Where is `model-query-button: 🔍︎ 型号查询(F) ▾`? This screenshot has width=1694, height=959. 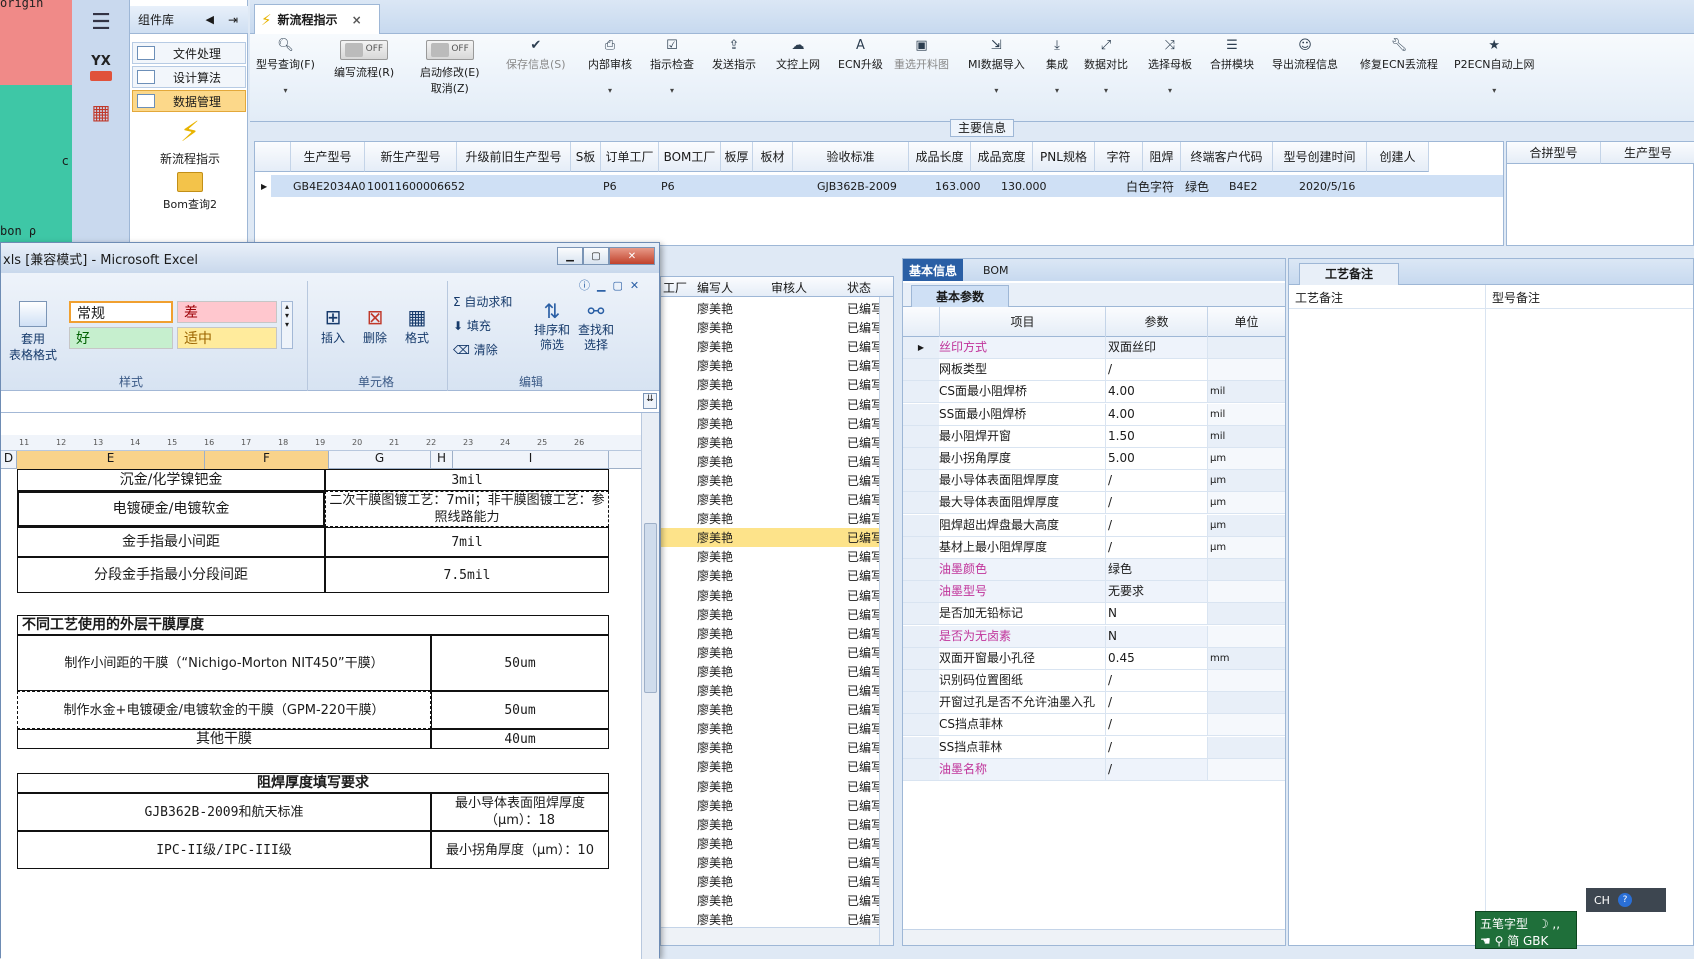
model-query-button: 🔍︎ 型号查询(F) ▾ is located at coordinates (285, 66).